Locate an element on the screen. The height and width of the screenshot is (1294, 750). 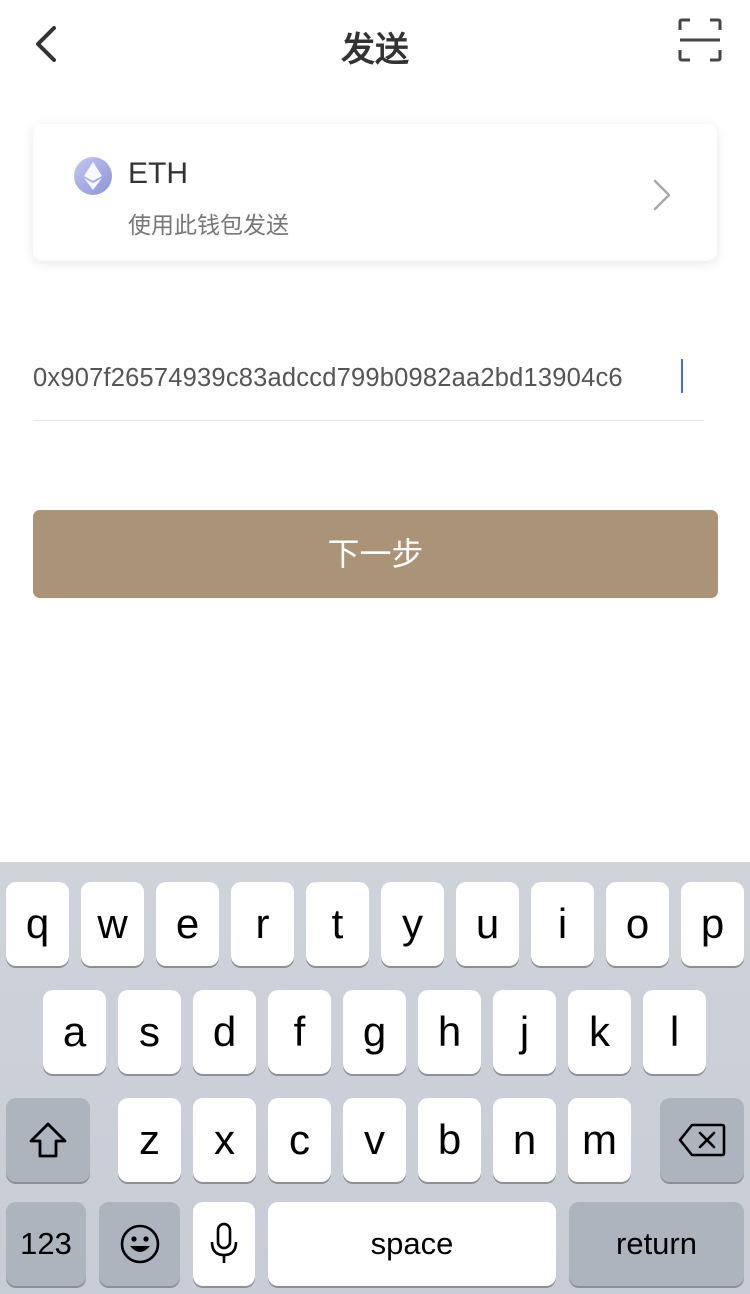
key-m: m is located at coordinates (599, 1140).